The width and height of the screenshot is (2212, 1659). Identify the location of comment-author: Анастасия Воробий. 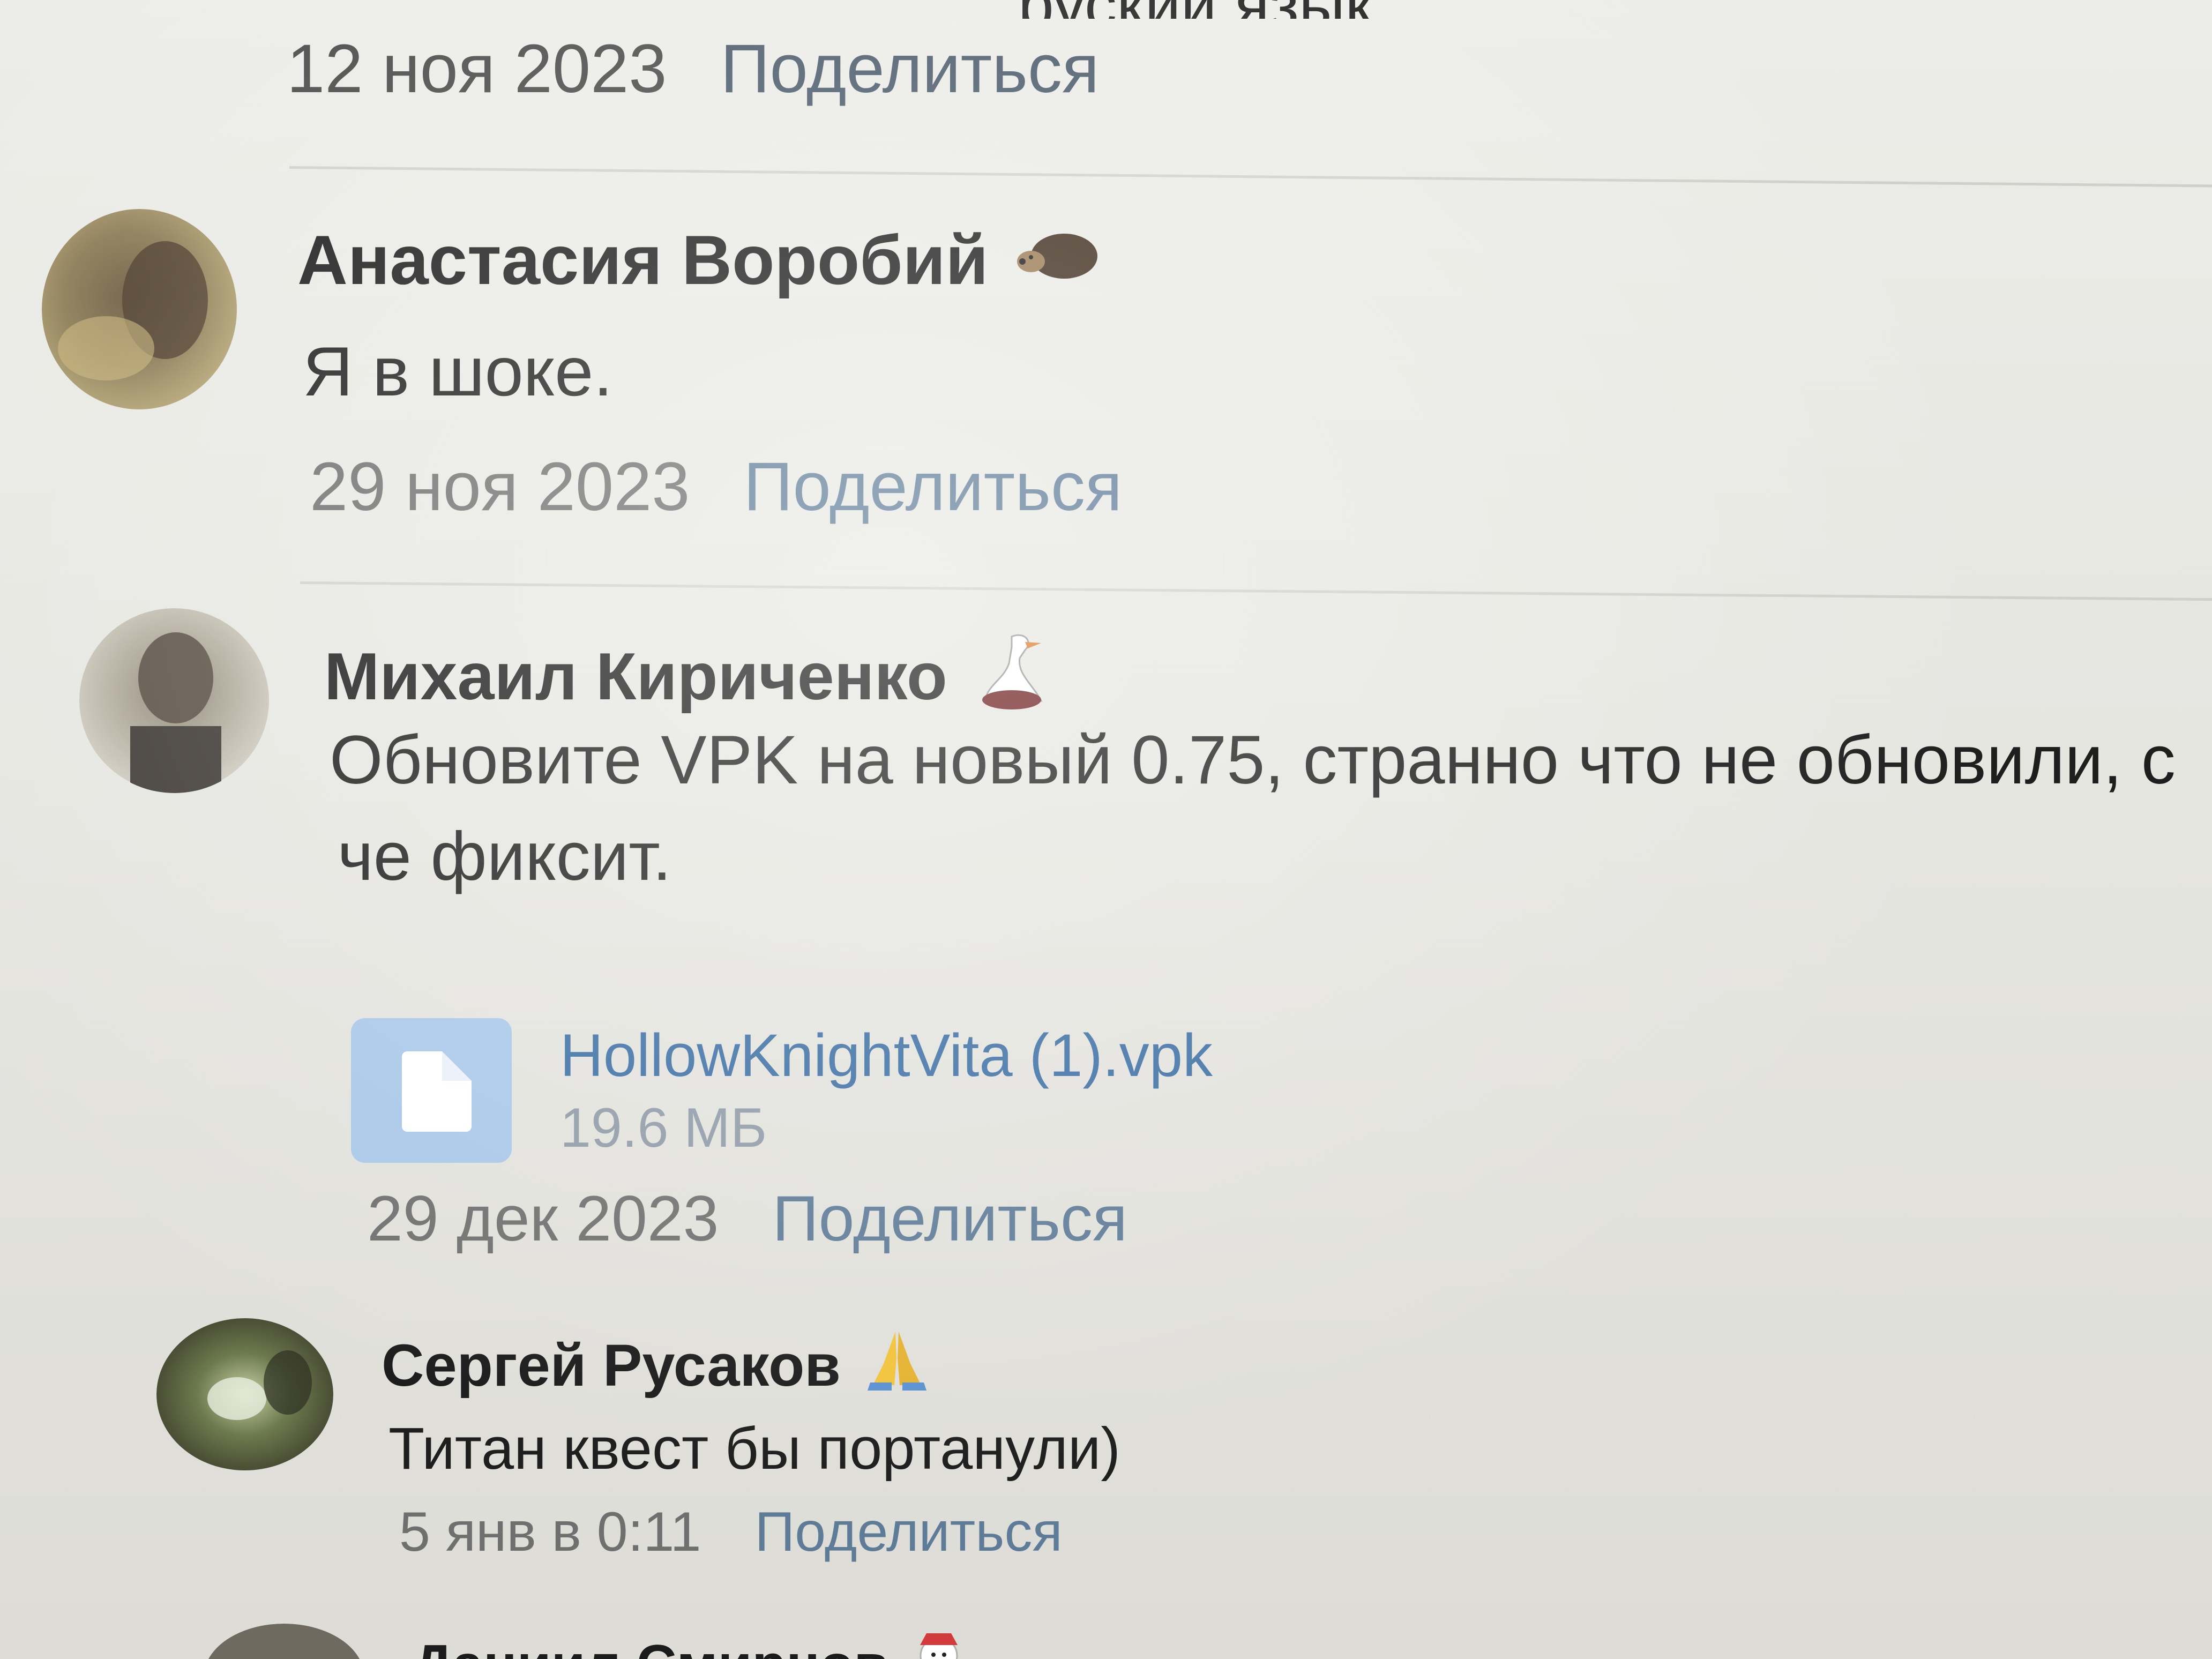
(699, 260).